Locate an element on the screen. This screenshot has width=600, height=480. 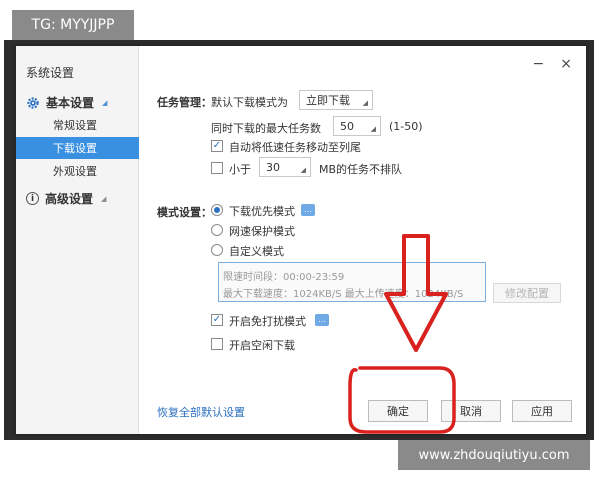
less-than-label: 小于 is located at coordinates (240, 169).